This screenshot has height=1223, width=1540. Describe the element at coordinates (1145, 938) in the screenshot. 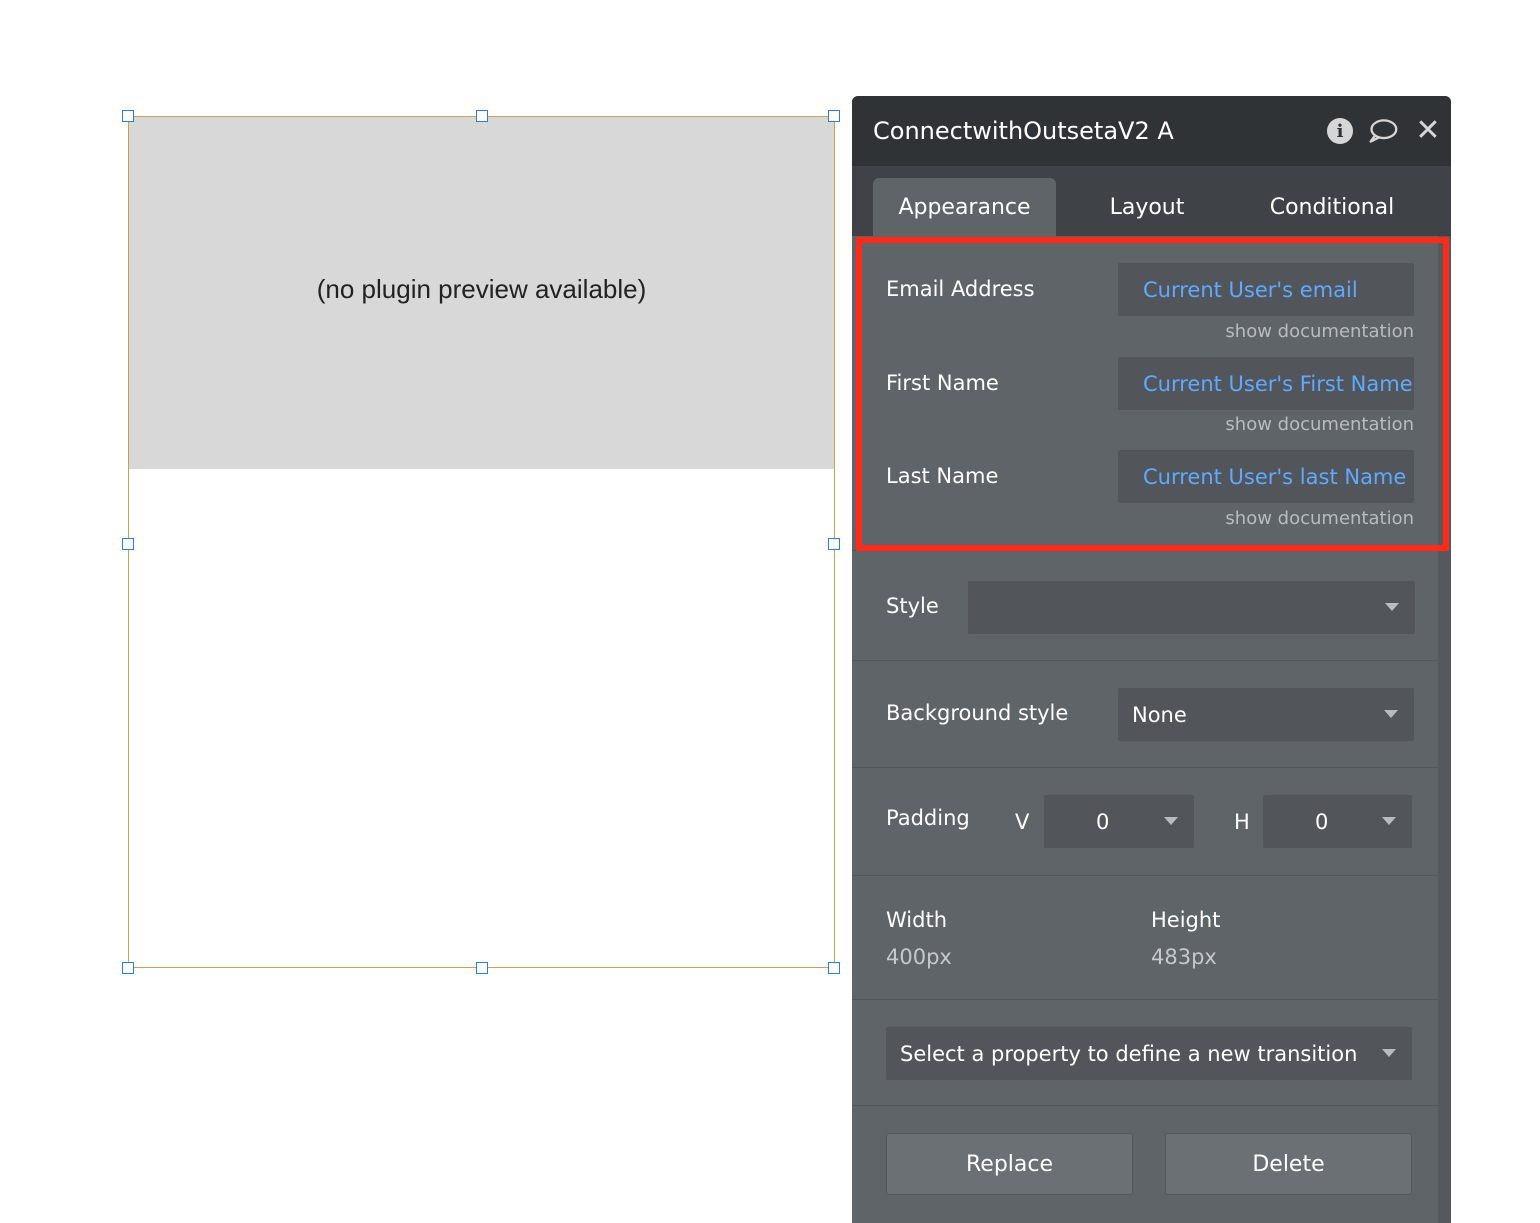

I see `size-section: Width 400px Height 483px` at that location.